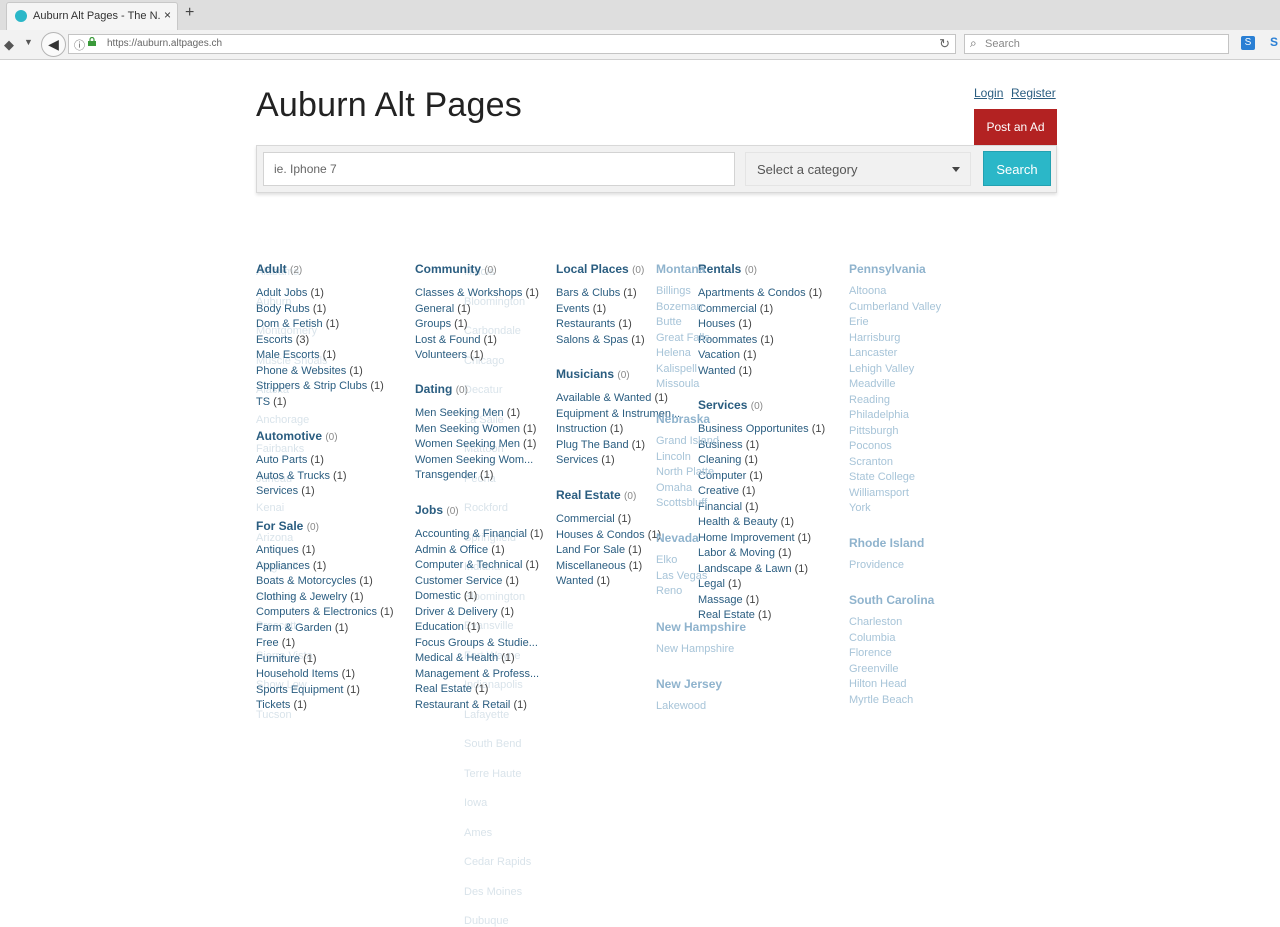  What do you see at coordinates (860, 508) in the screenshot?
I see `city-link: York` at bounding box center [860, 508].